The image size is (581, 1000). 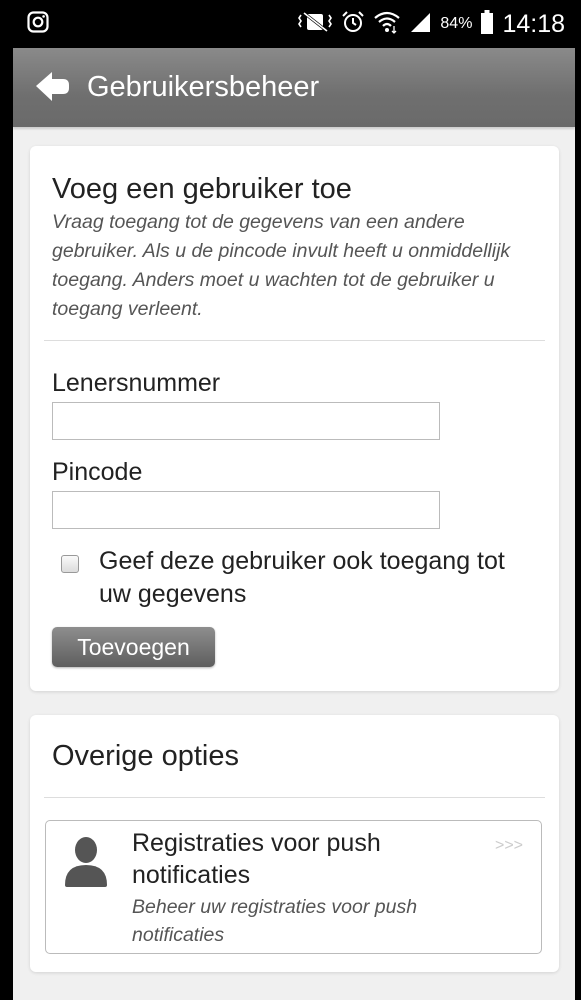 What do you see at coordinates (256, 859) in the screenshot?
I see `option-title: Registraties voor push notificaties` at bounding box center [256, 859].